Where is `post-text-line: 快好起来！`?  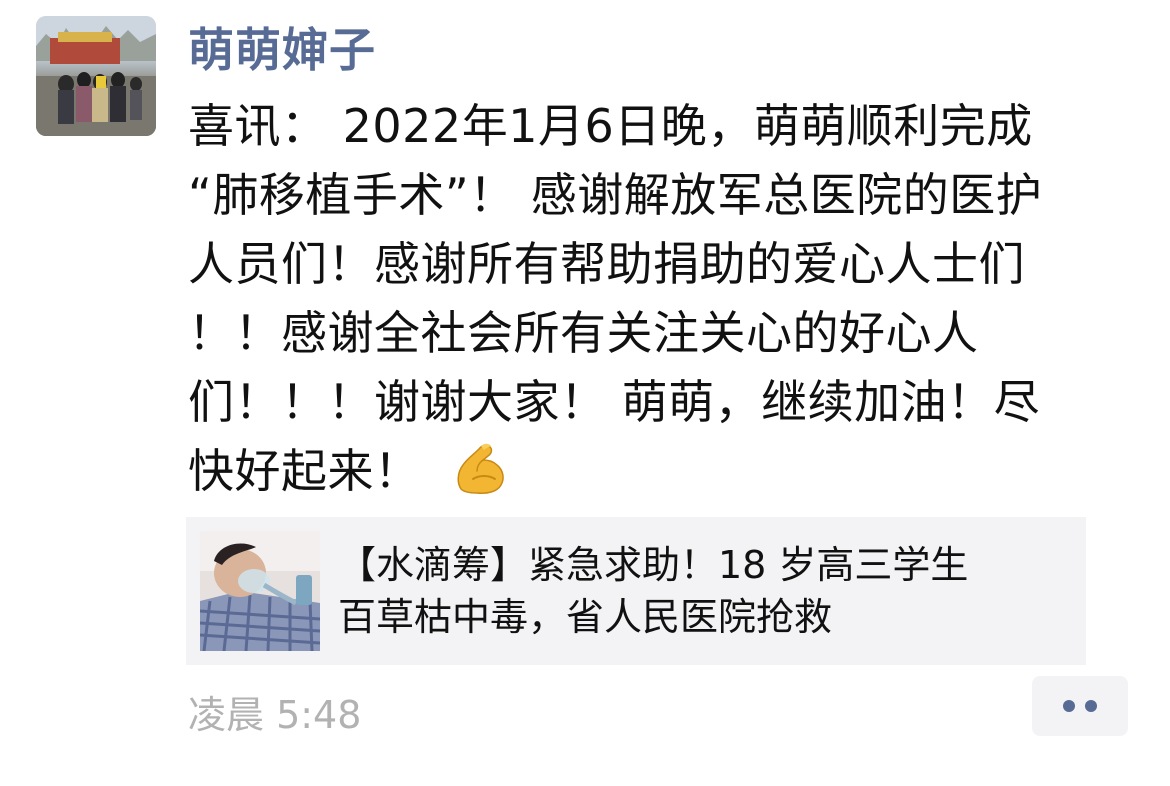 post-text-line: 快好起来！ is located at coordinates (304, 471).